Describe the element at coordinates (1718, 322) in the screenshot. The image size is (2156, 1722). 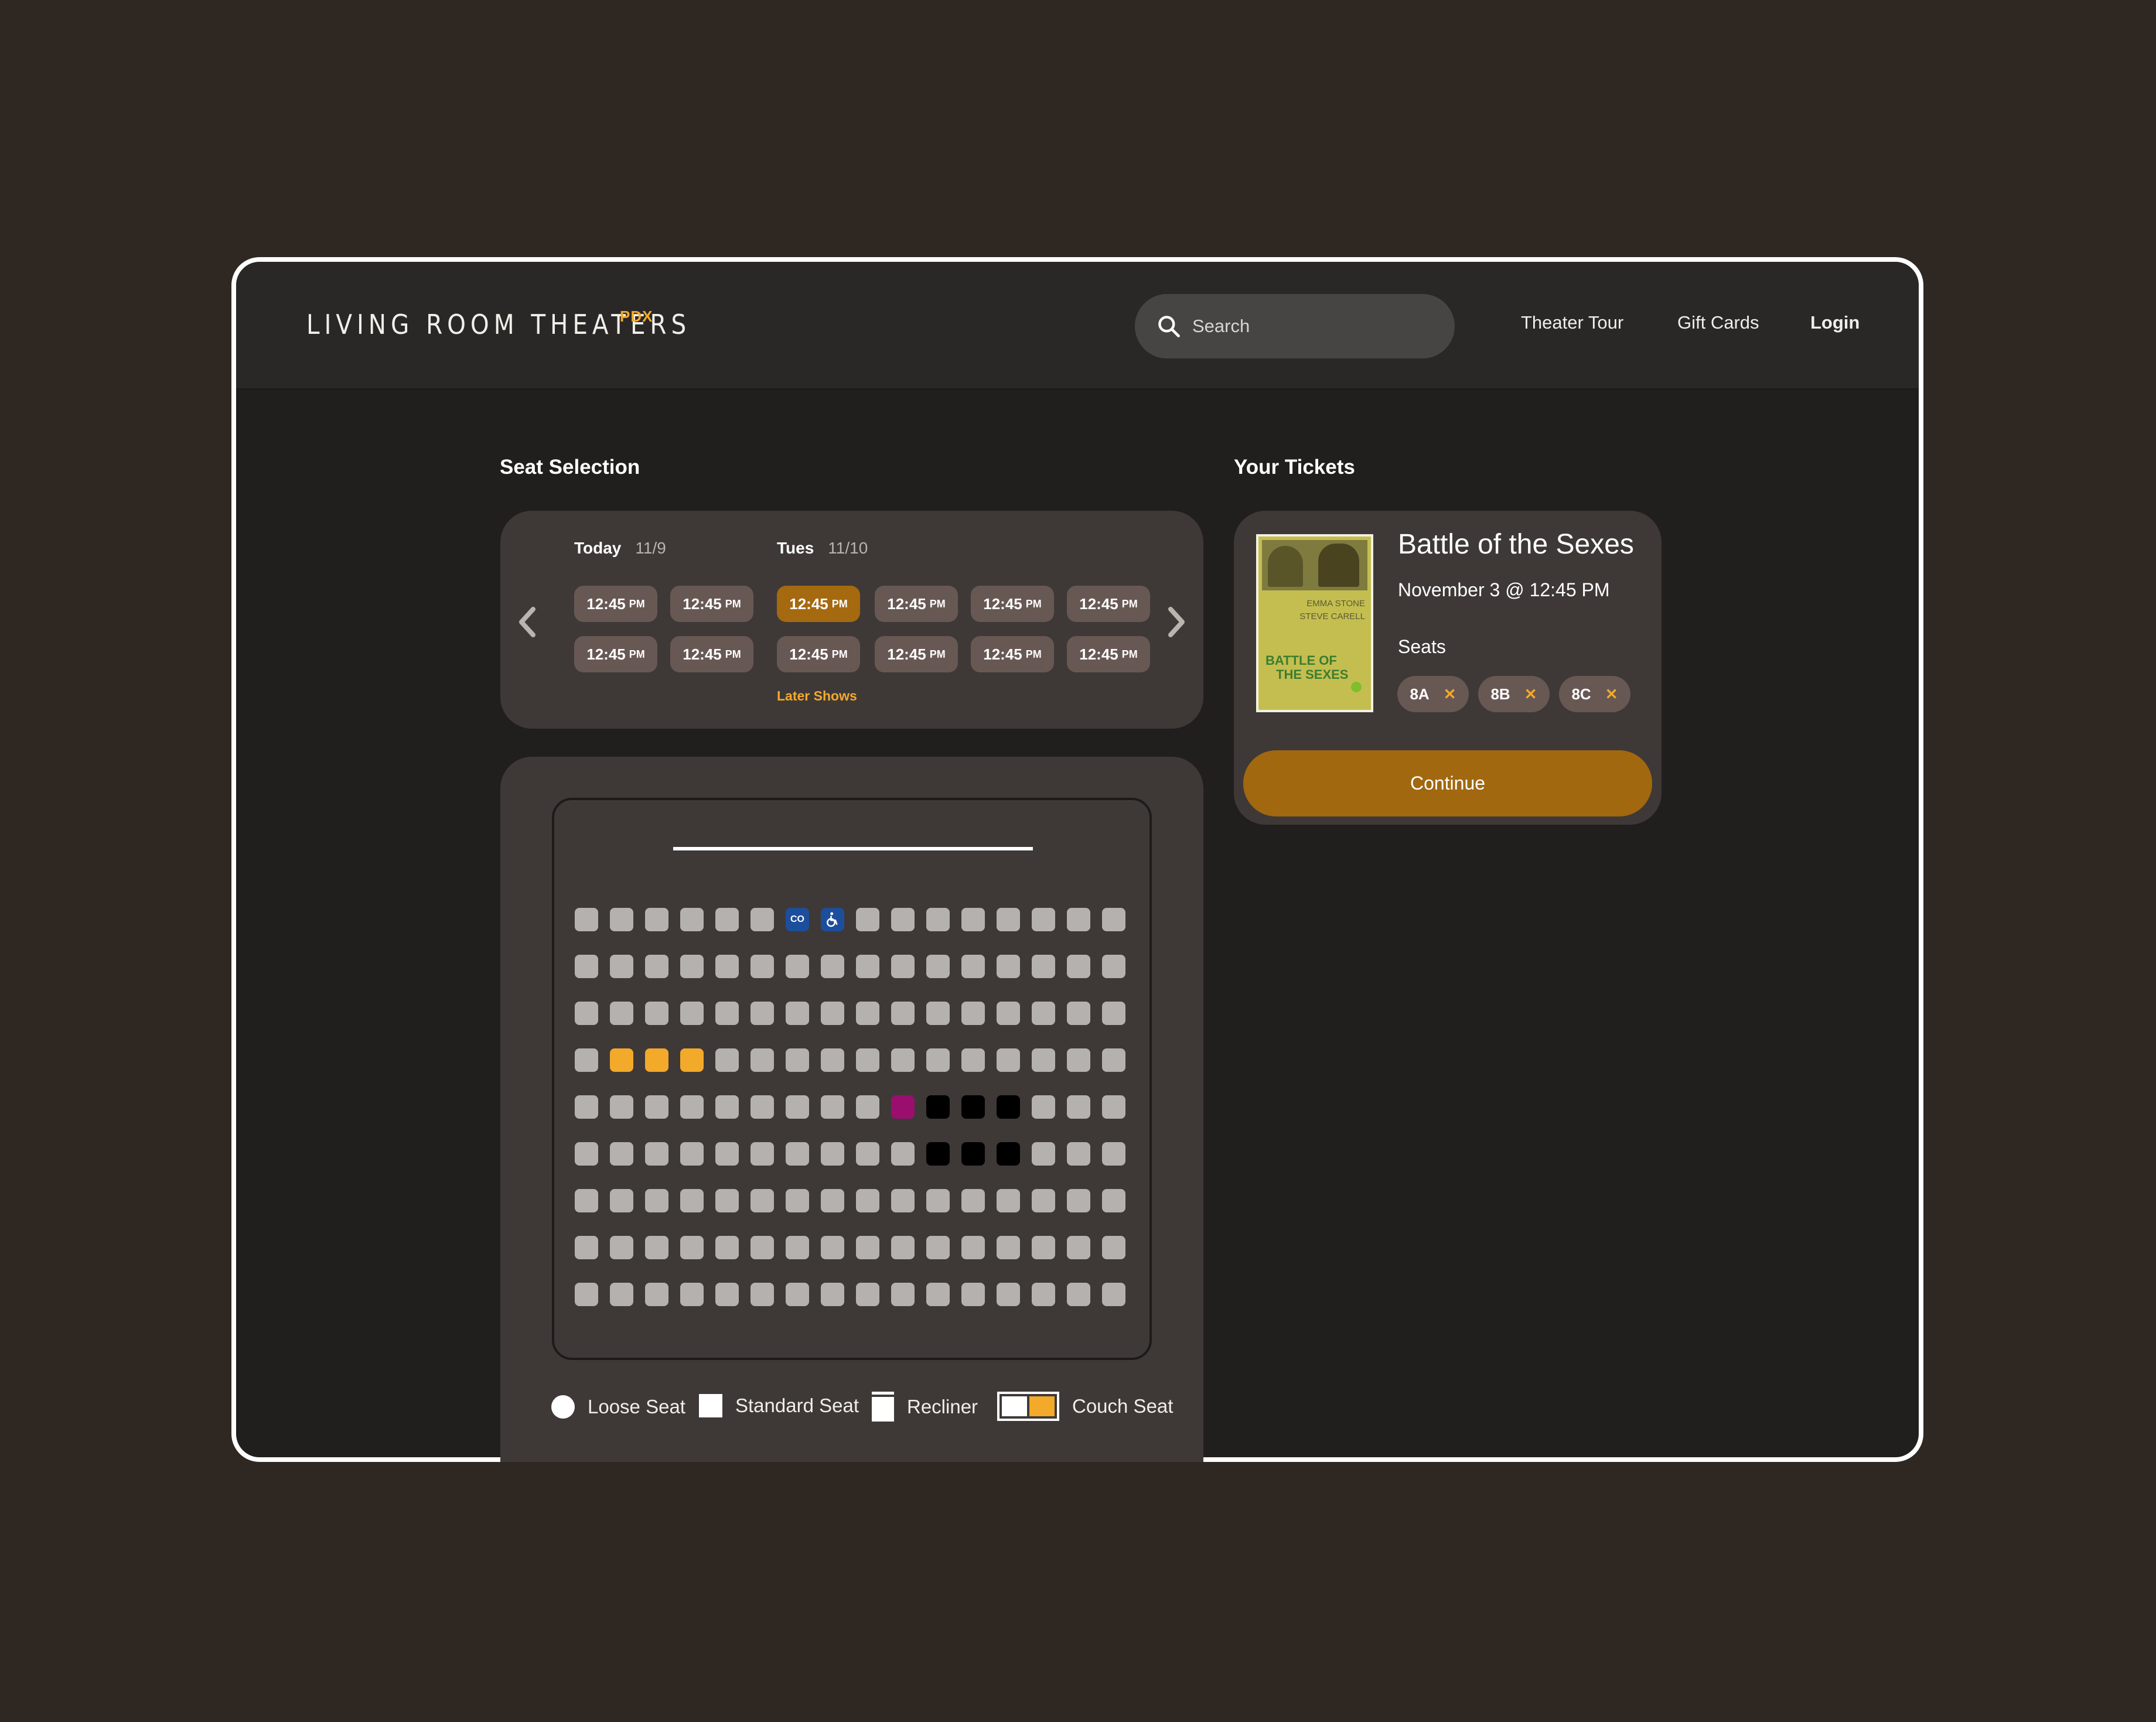
I see `nav-gift-cards: Gift Cards` at that location.